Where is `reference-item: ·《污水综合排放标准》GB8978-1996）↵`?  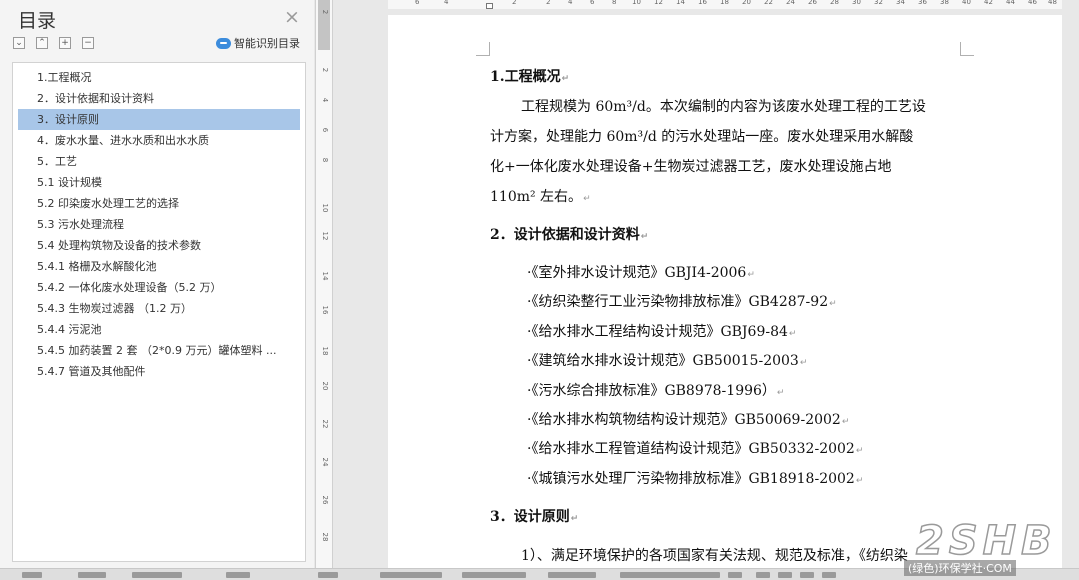
reference-item: ·《污水综合排放标准》GB8978-1996）↵ is located at coordinates (730, 391).